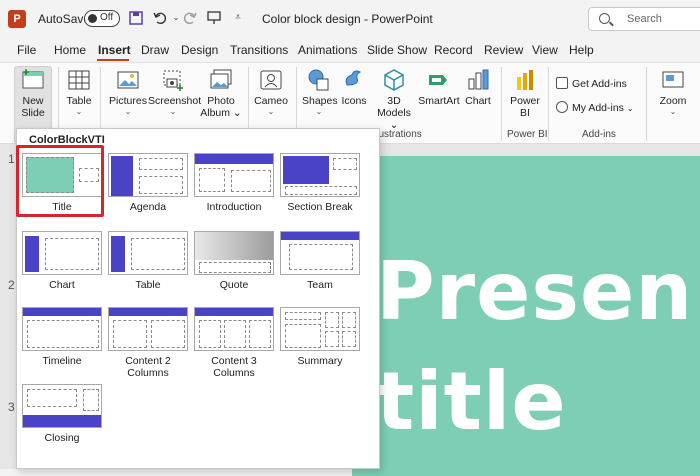 This screenshot has height=476, width=700. I want to click on layout-content-2-columns: Content 2 Columns, so click(148, 343).